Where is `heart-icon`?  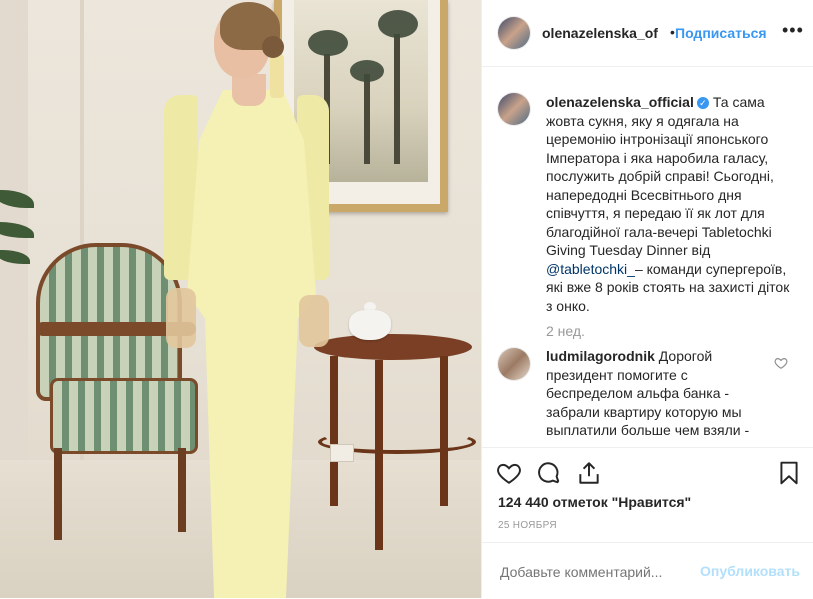 heart-icon is located at coordinates (509, 473).